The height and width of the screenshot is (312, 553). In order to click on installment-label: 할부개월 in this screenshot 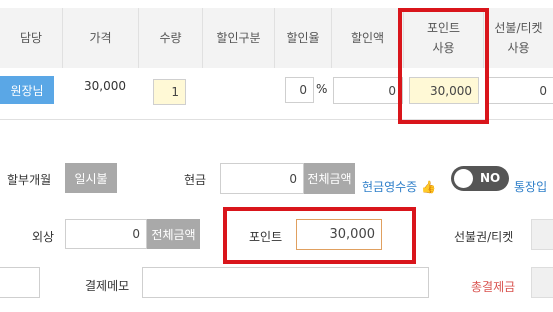, I will do `click(29, 180)`.